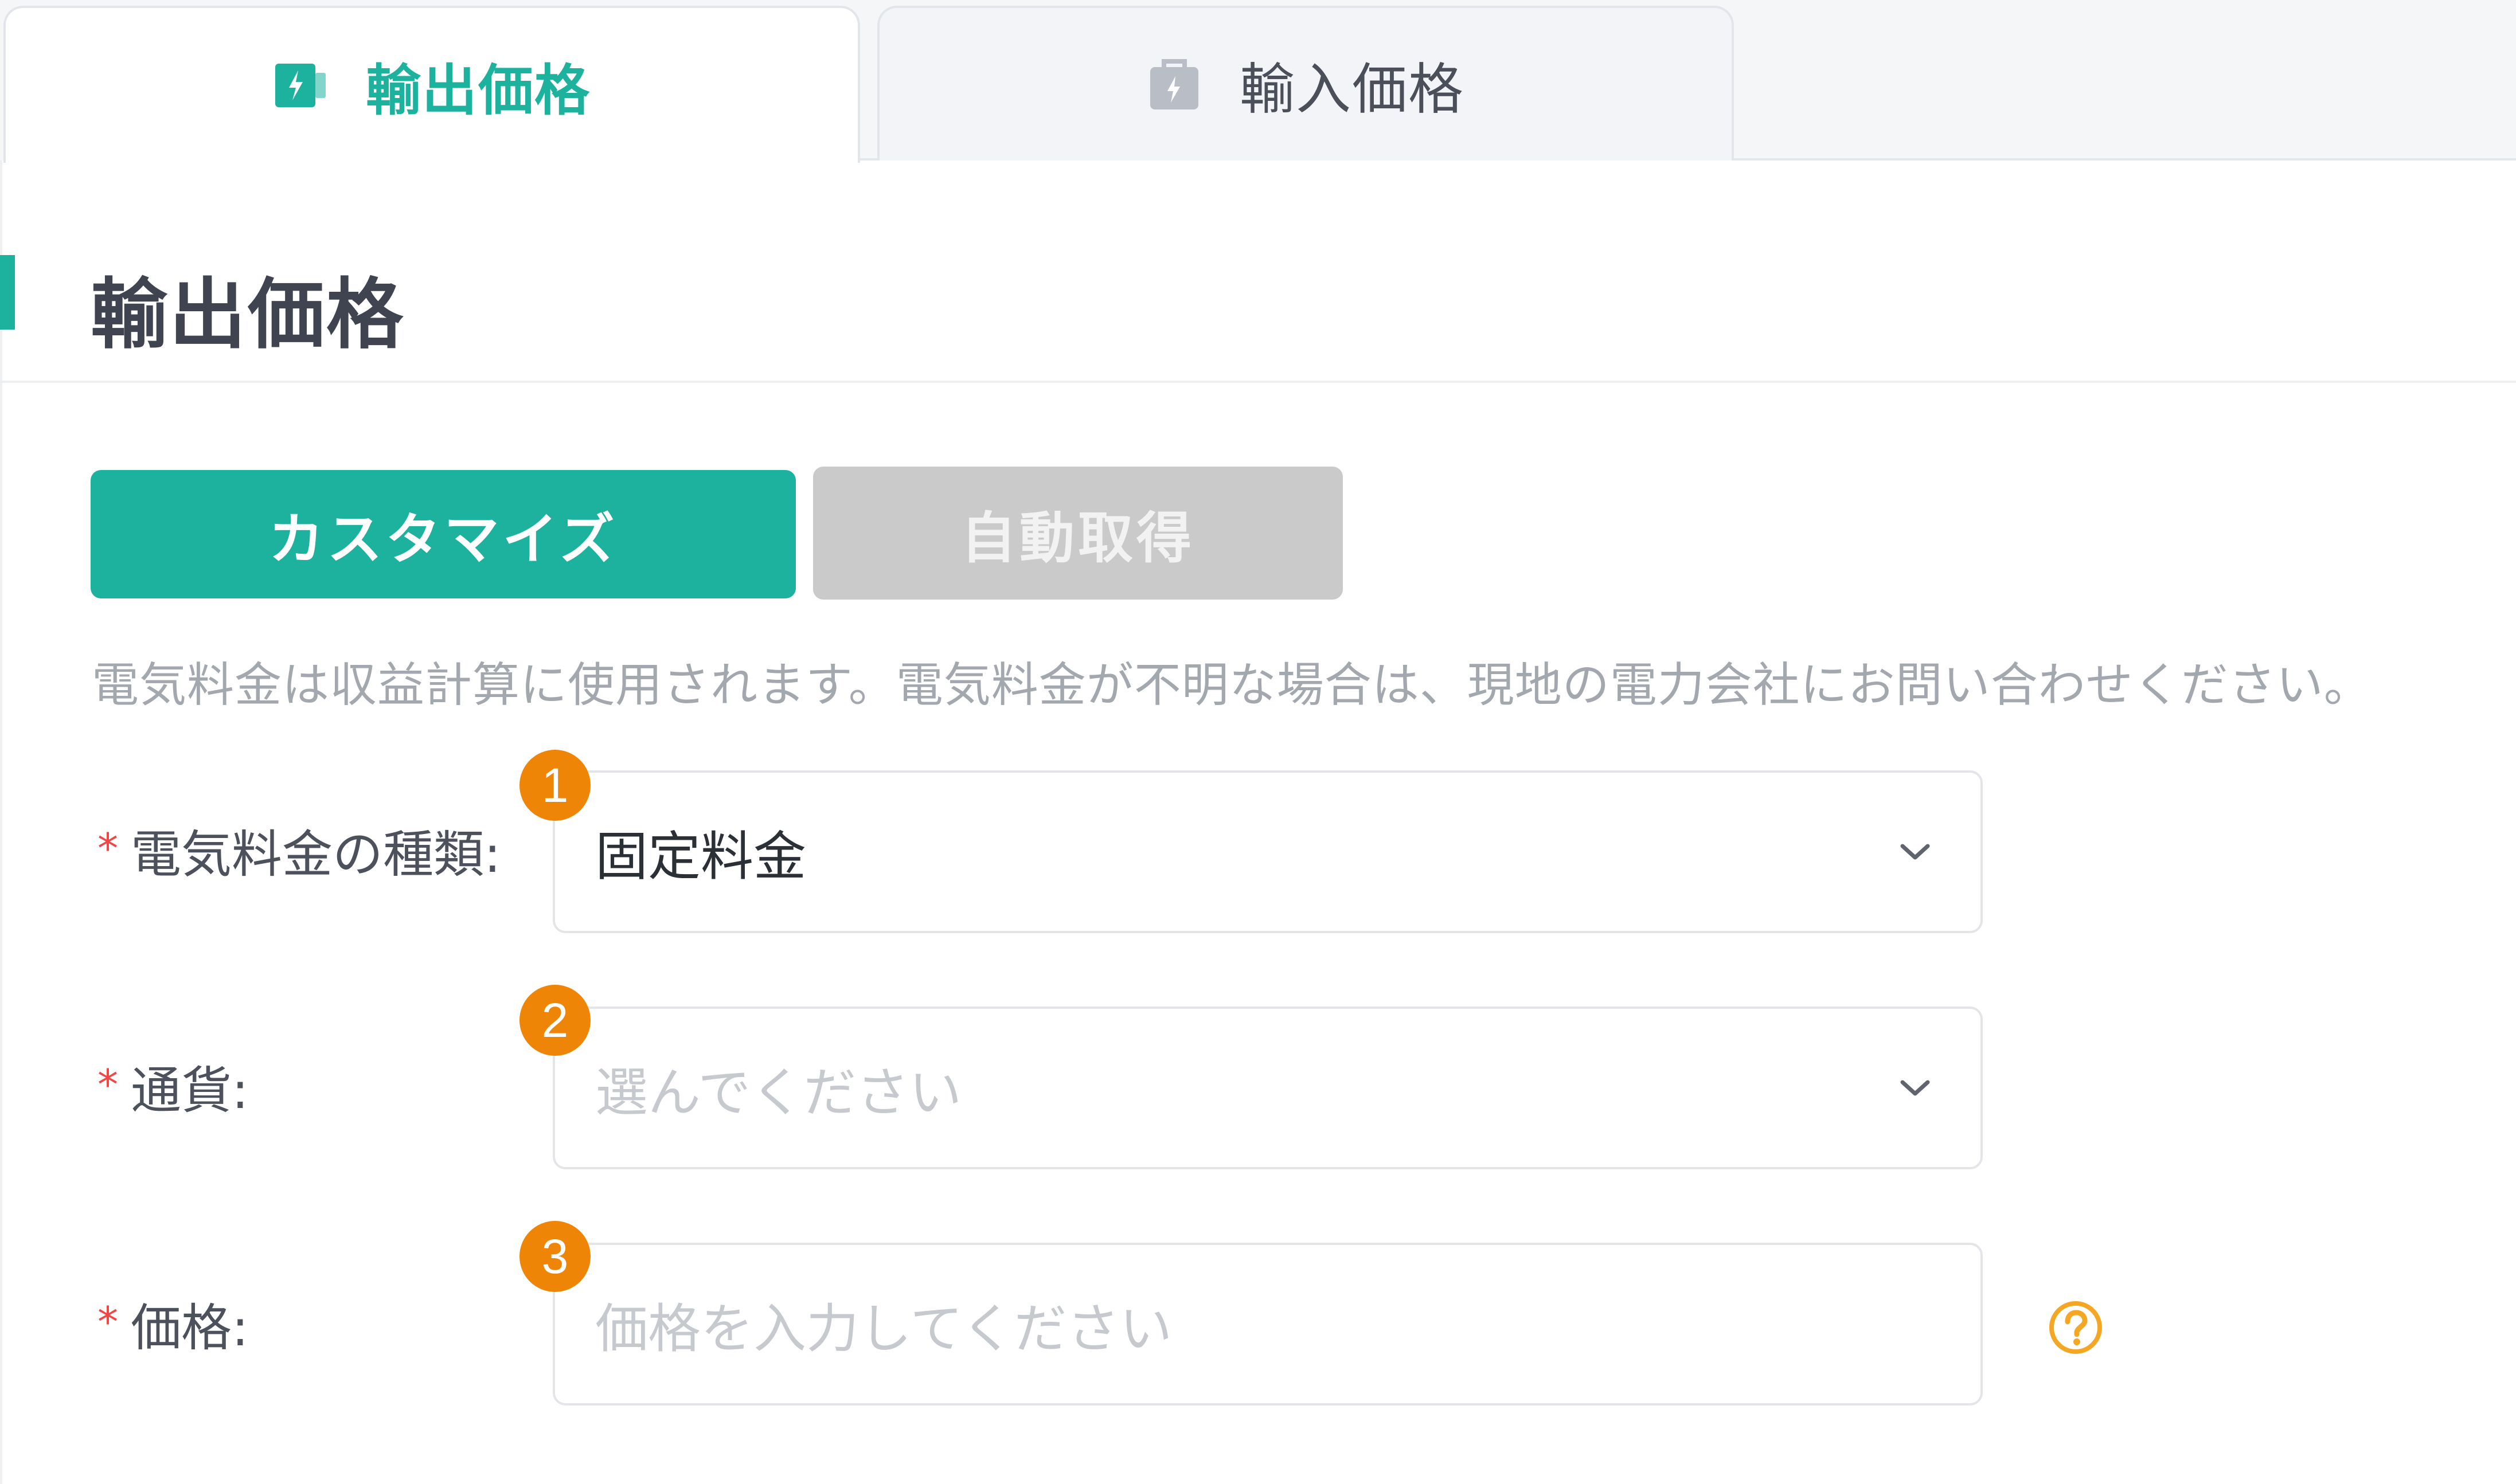  Describe the element at coordinates (1174, 84) in the screenshot. I see `import-power-icon` at that location.